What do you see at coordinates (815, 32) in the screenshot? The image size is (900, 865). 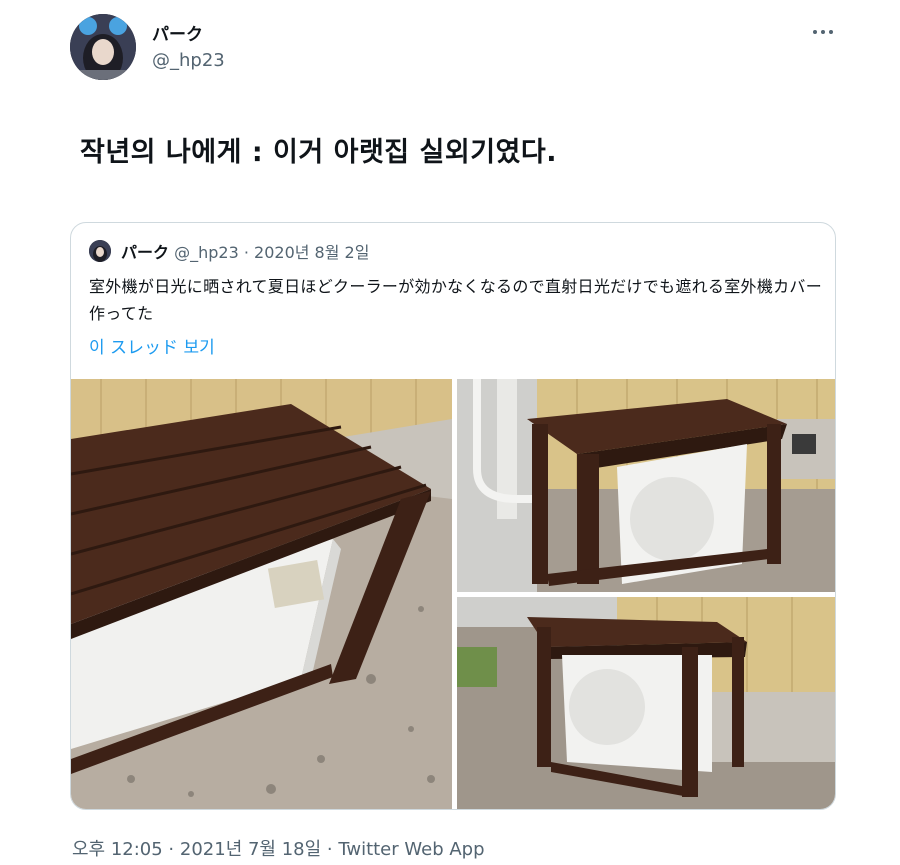 I see `more-horizontal-icon` at bounding box center [815, 32].